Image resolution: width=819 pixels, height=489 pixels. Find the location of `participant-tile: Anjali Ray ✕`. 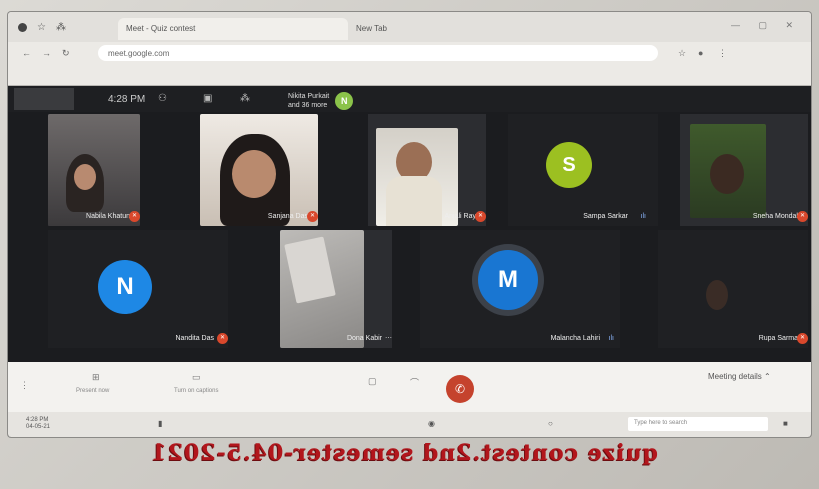

participant-tile: Anjali Ray ✕ is located at coordinates (427, 170).